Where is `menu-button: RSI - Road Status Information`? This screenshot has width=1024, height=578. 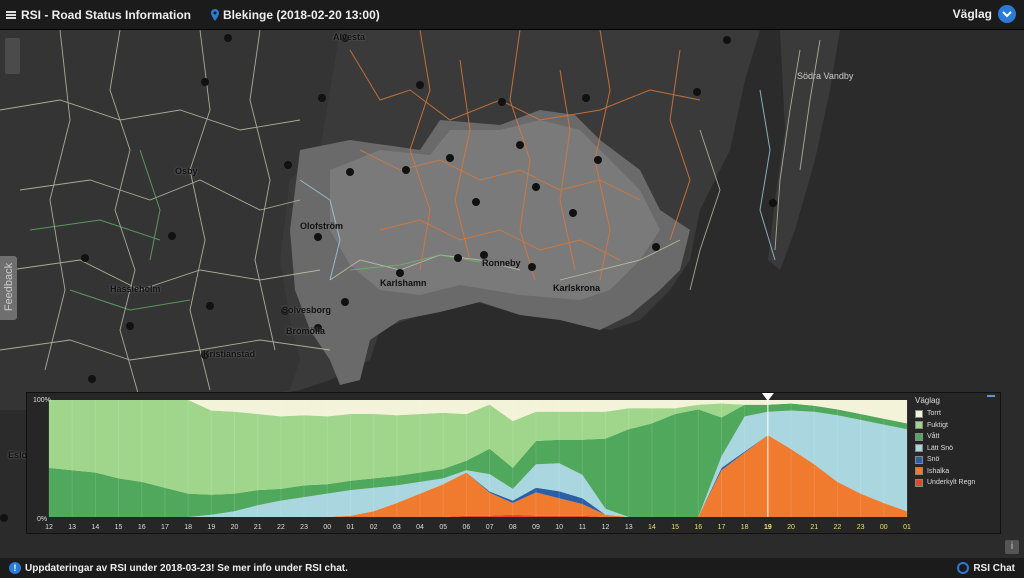 menu-button: RSI - Road Status Information is located at coordinates (98, 15).